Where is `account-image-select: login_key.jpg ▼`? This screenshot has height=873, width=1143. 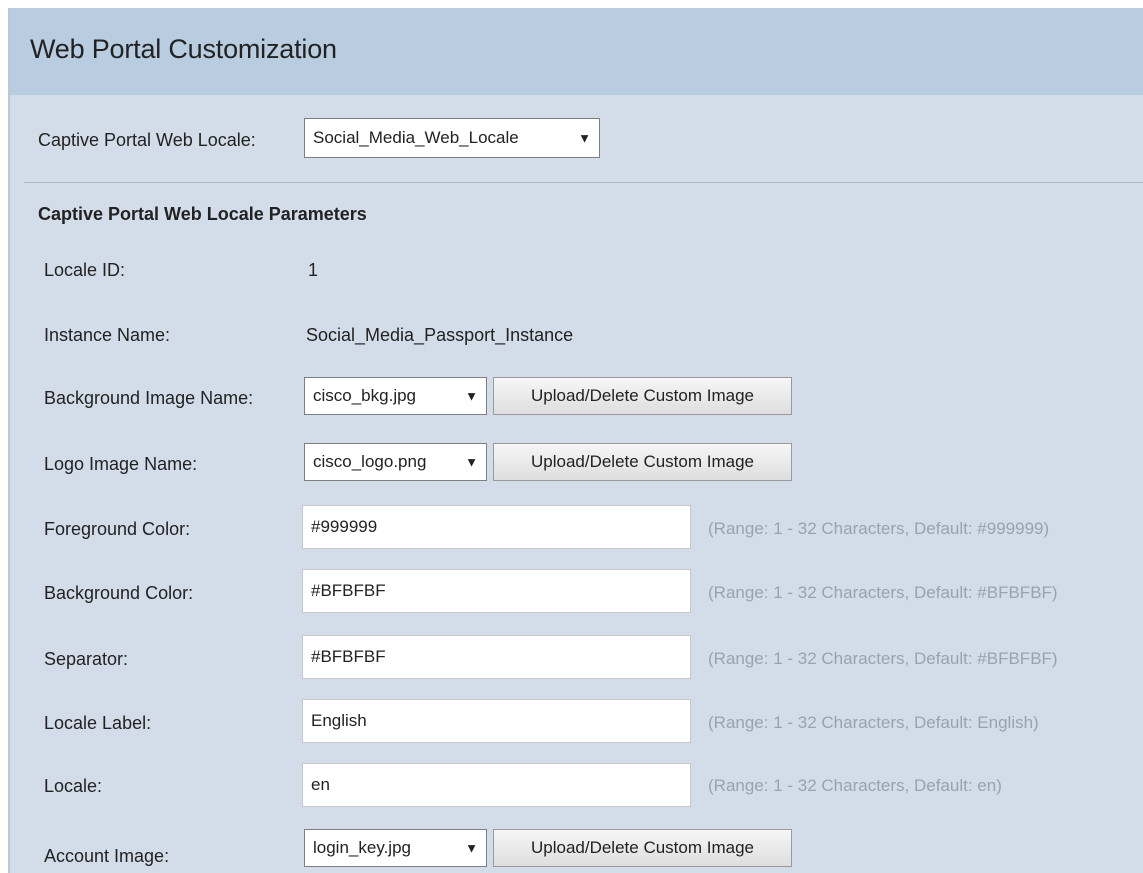 account-image-select: login_key.jpg ▼ is located at coordinates (395, 848).